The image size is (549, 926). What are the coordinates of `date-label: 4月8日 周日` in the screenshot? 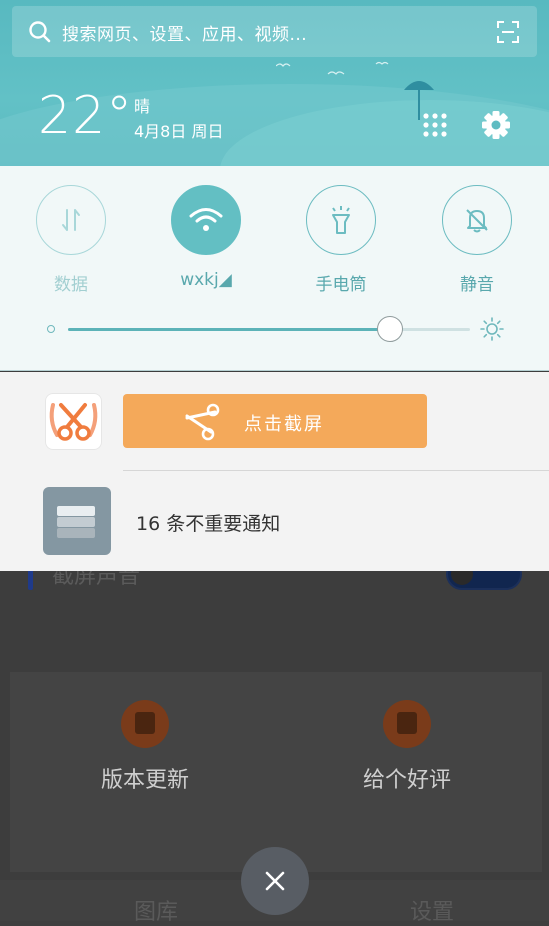 It's located at (179, 131).